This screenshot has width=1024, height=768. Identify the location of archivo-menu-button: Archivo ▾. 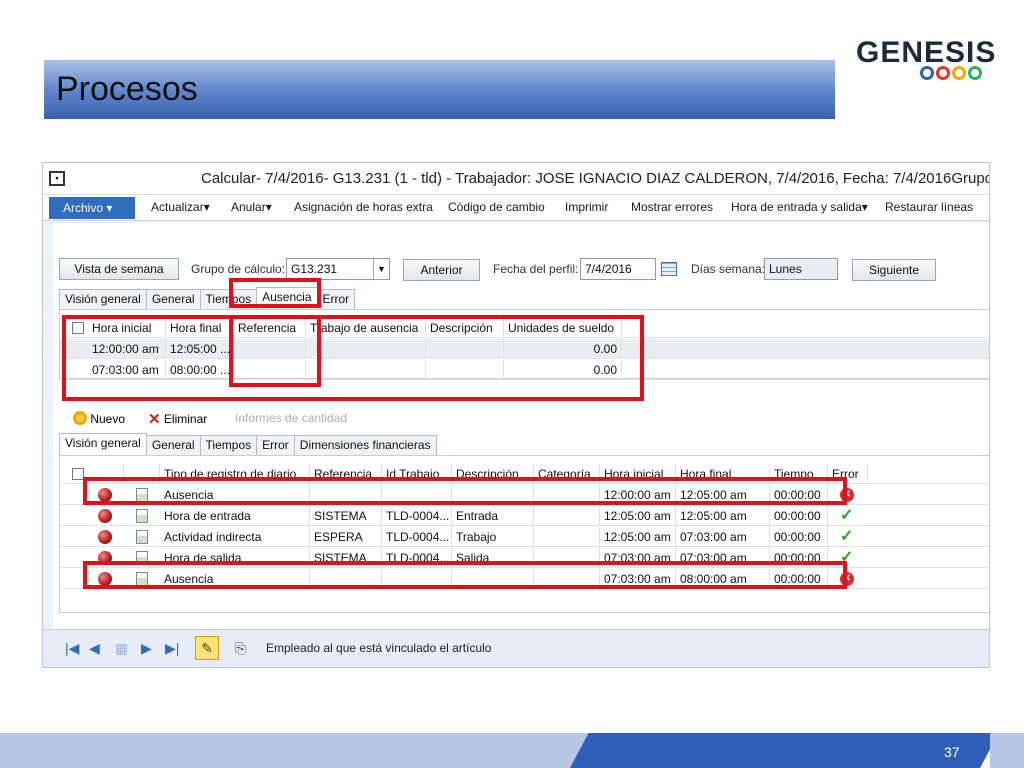
(92, 208).